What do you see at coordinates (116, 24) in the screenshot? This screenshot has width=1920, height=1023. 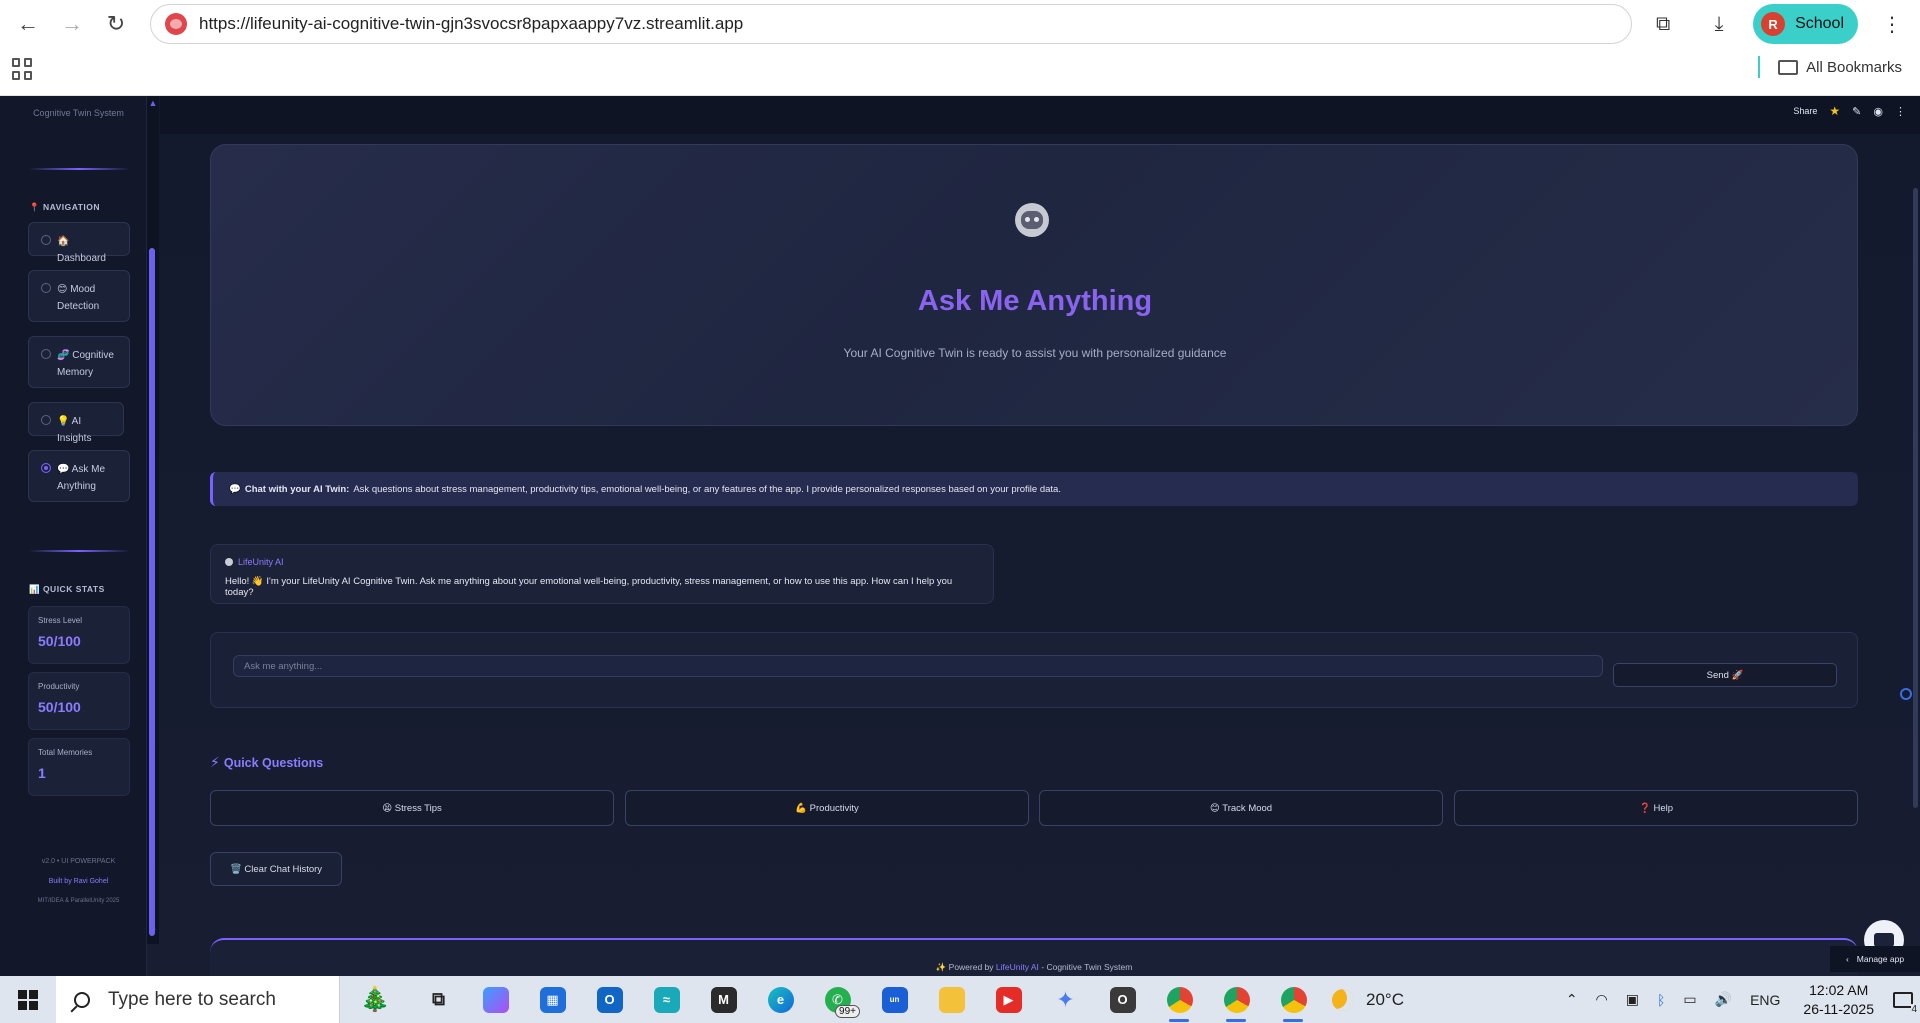 I see `reload-icon: ↻` at bounding box center [116, 24].